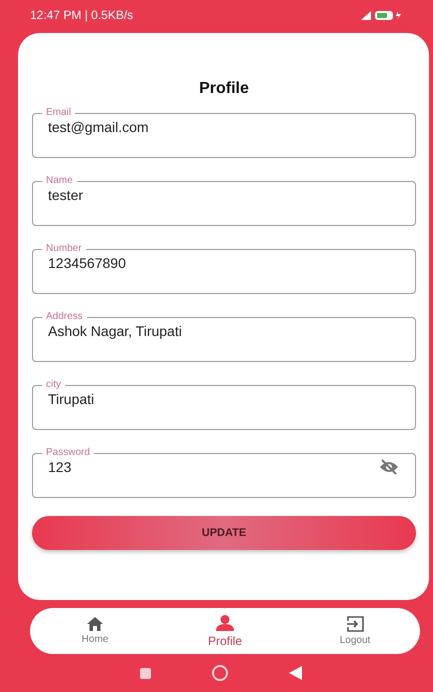 The width and height of the screenshot is (433, 692). Describe the element at coordinates (224, 89) in the screenshot. I see `page-title: Profile` at that location.